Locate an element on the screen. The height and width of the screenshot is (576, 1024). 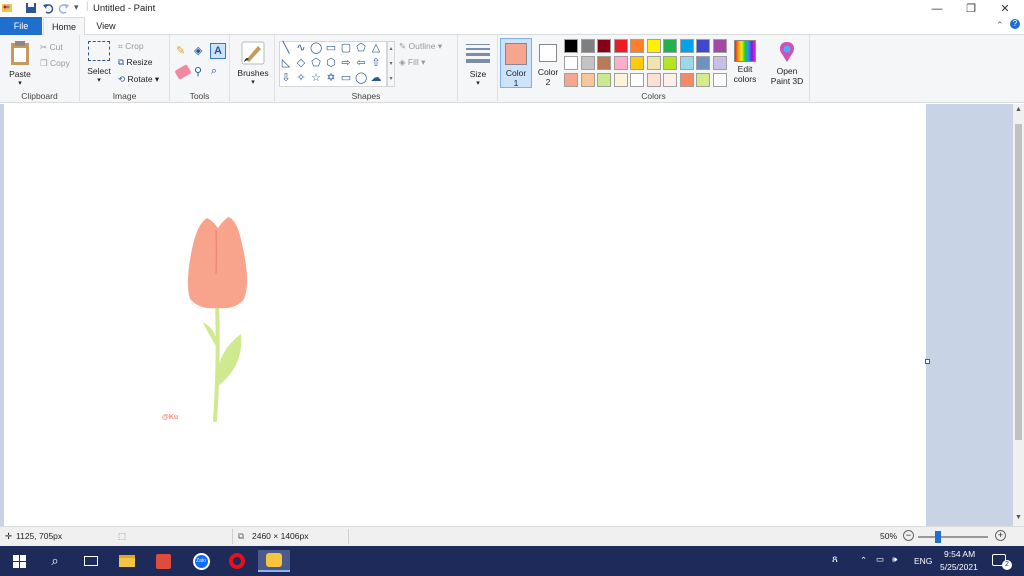
rounded-rectangle-shape-icon: ▢ is located at coordinates (346, 48).